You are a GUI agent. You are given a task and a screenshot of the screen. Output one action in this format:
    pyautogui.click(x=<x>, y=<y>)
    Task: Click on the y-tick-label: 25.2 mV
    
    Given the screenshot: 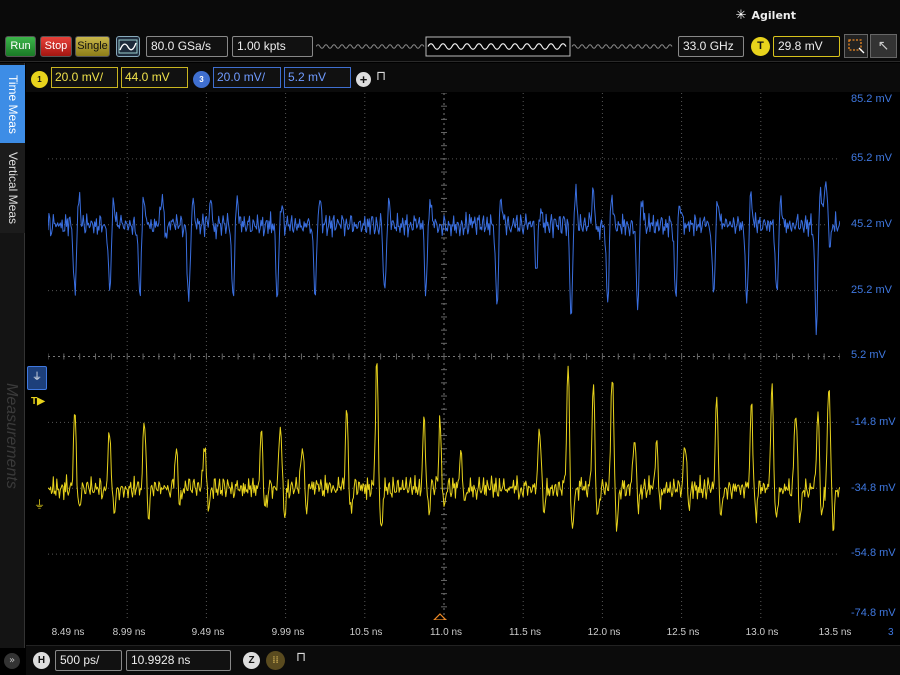 What is the action you would take?
    pyautogui.click(x=871, y=290)
    